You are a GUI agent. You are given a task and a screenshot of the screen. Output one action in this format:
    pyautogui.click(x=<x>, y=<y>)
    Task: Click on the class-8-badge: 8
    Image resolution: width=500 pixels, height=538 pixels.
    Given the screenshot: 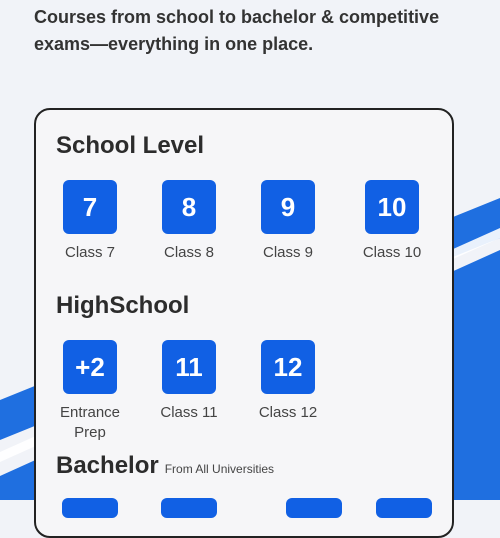 What is the action you would take?
    pyautogui.click(x=189, y=207)
    